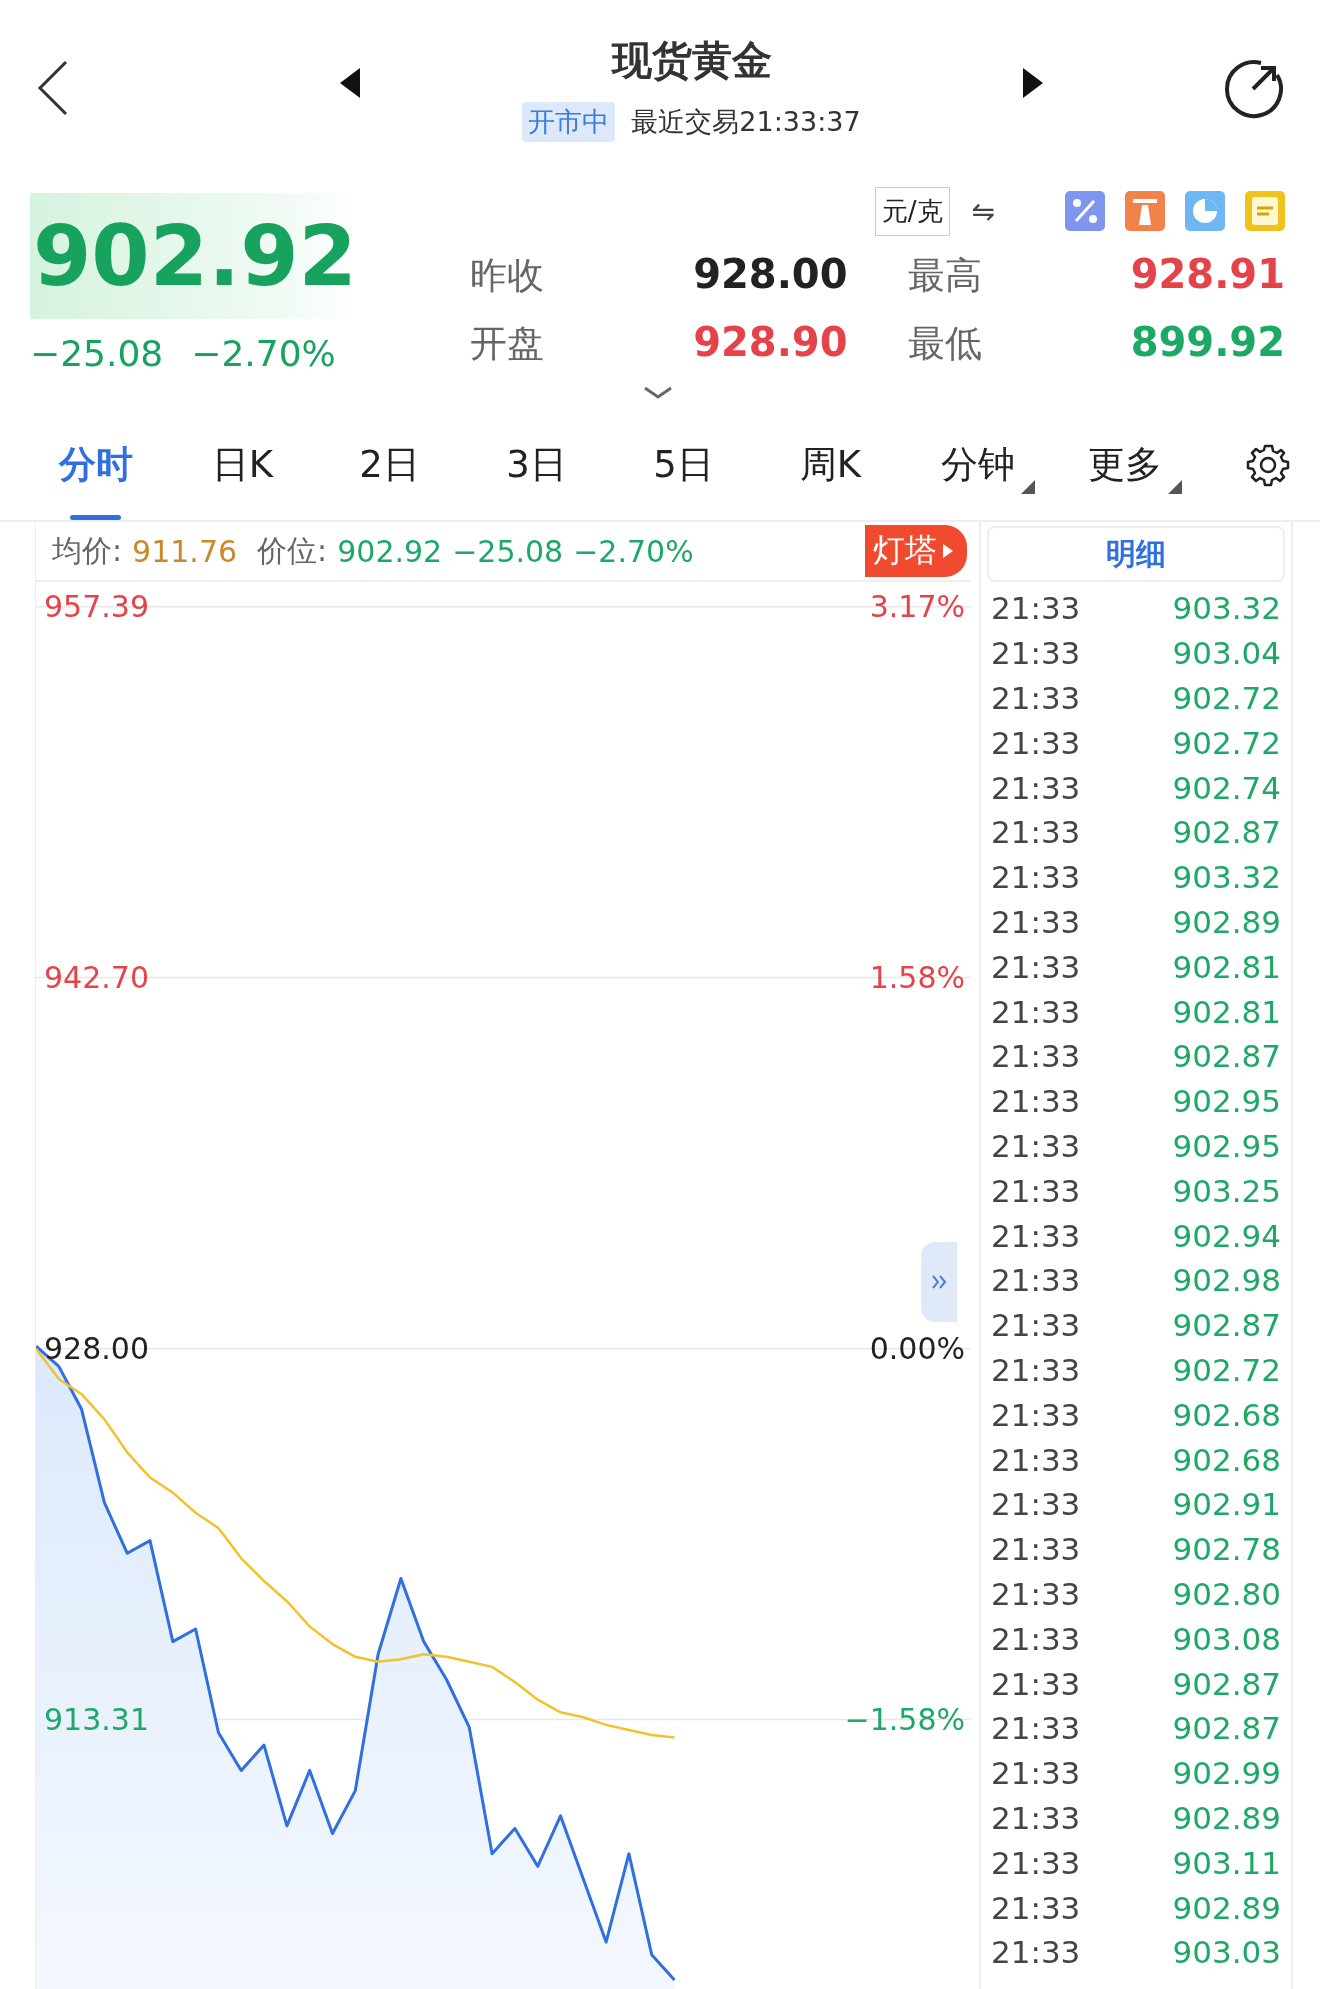 The height and width of the screenshot is (1989, 1320). What do you see at coordinates (96, 1349) in the screenshot?
I see `y-axis-label: 928.00` at bounding box center [96, 1349].